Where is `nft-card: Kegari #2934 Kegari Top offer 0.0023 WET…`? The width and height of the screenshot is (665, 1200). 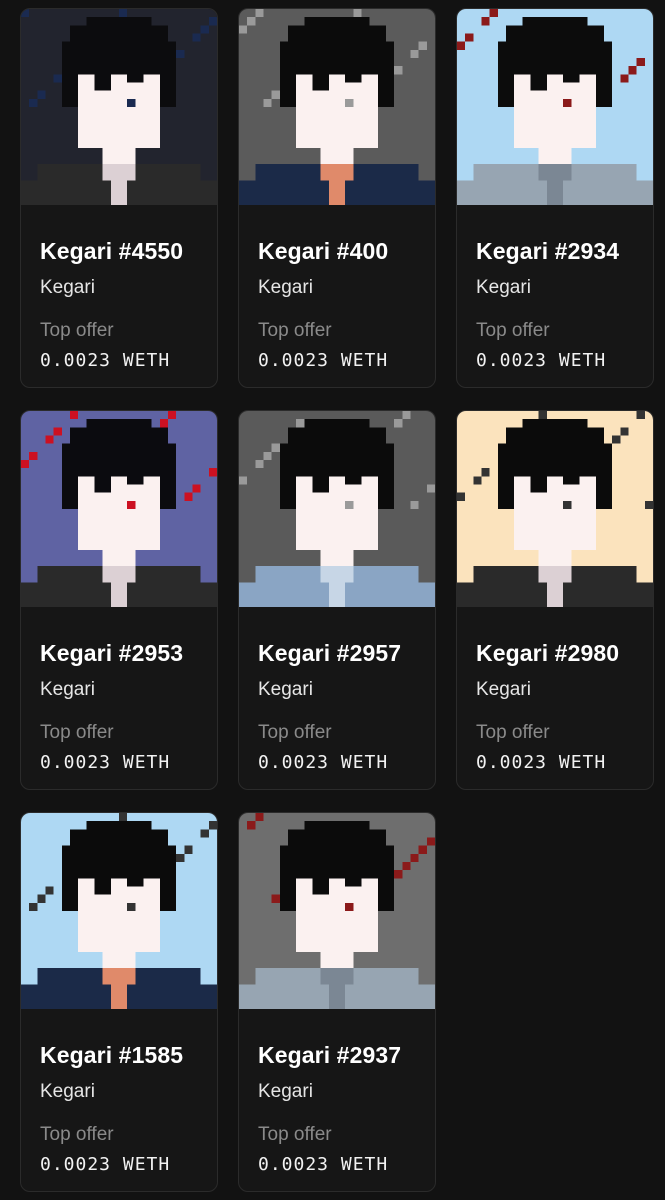
nft-card: Kegari #2934 Kegari Top offer 0.0023 WET… is located at coordinates (555, 198).